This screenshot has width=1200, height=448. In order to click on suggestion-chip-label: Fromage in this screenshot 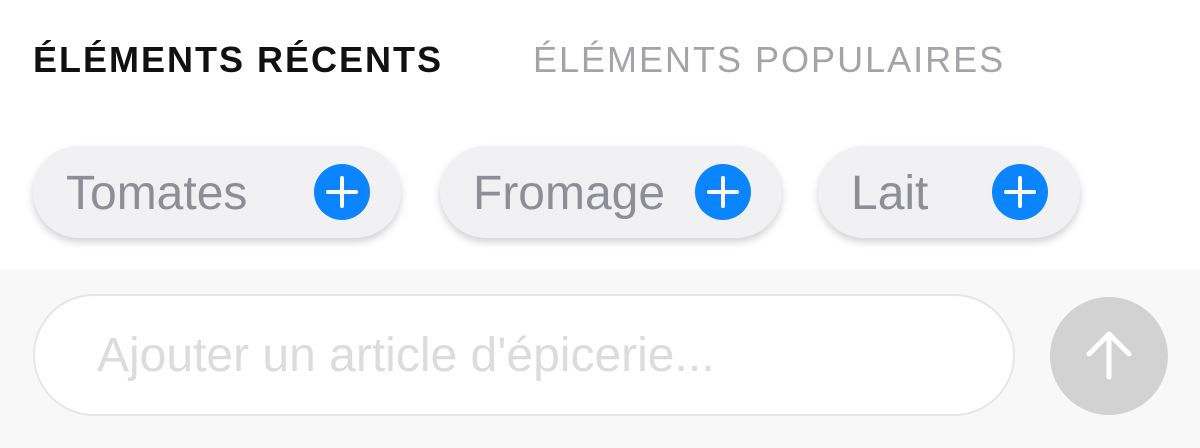, I will do `click(569, 193)`.